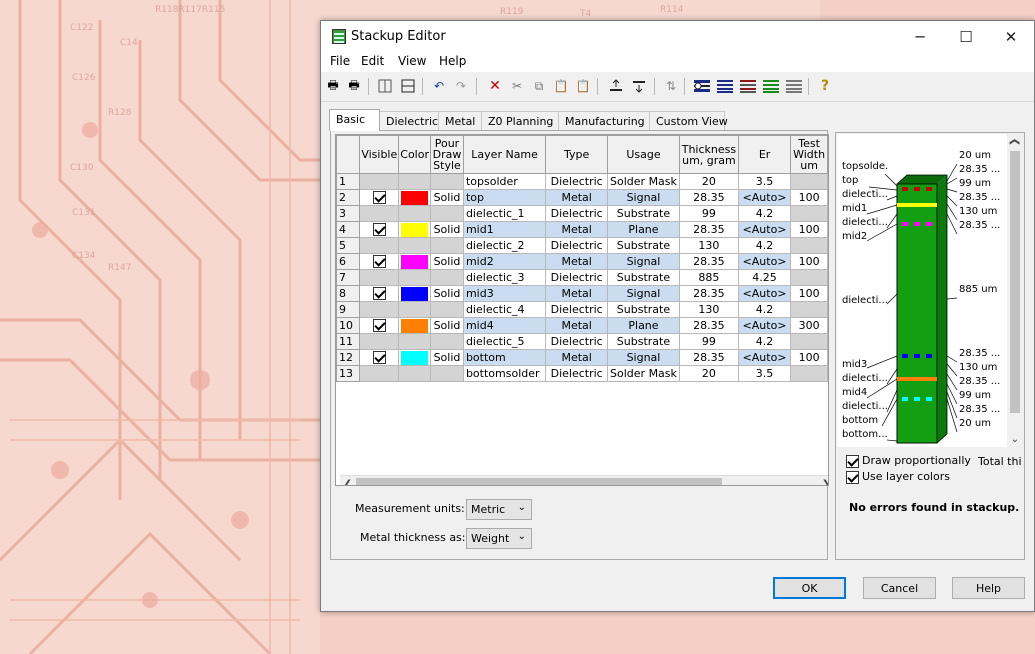  Describe the element at coordinates (340, 61) in the screenshot. I see `menu-file: File` at that location.